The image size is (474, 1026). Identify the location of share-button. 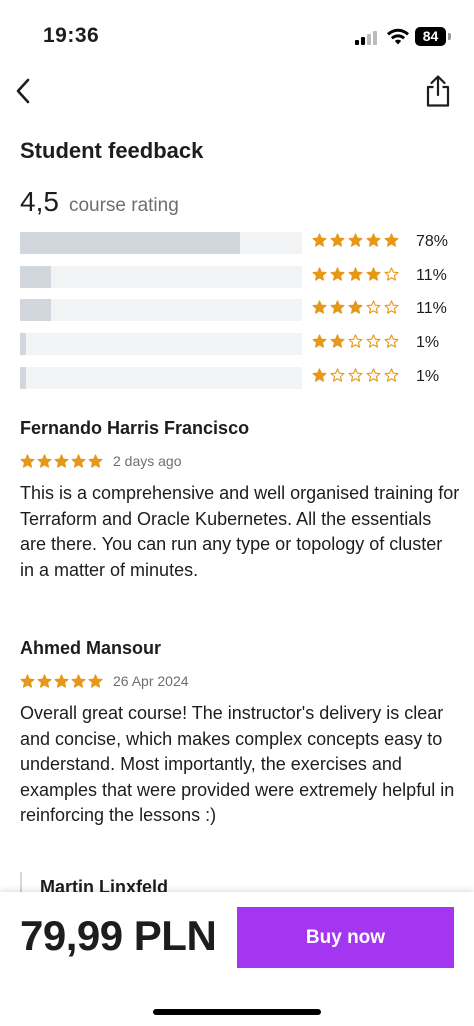
(438, 91).